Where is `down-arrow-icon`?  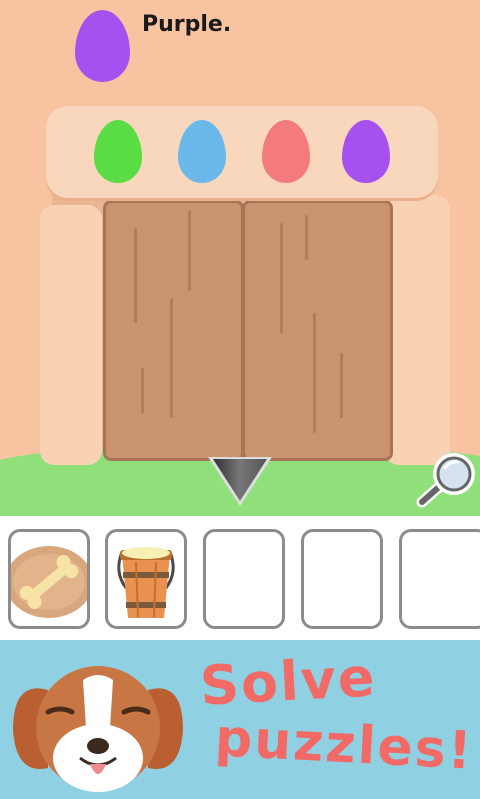 down-arrow-icon is located at coordinates (240, 481).